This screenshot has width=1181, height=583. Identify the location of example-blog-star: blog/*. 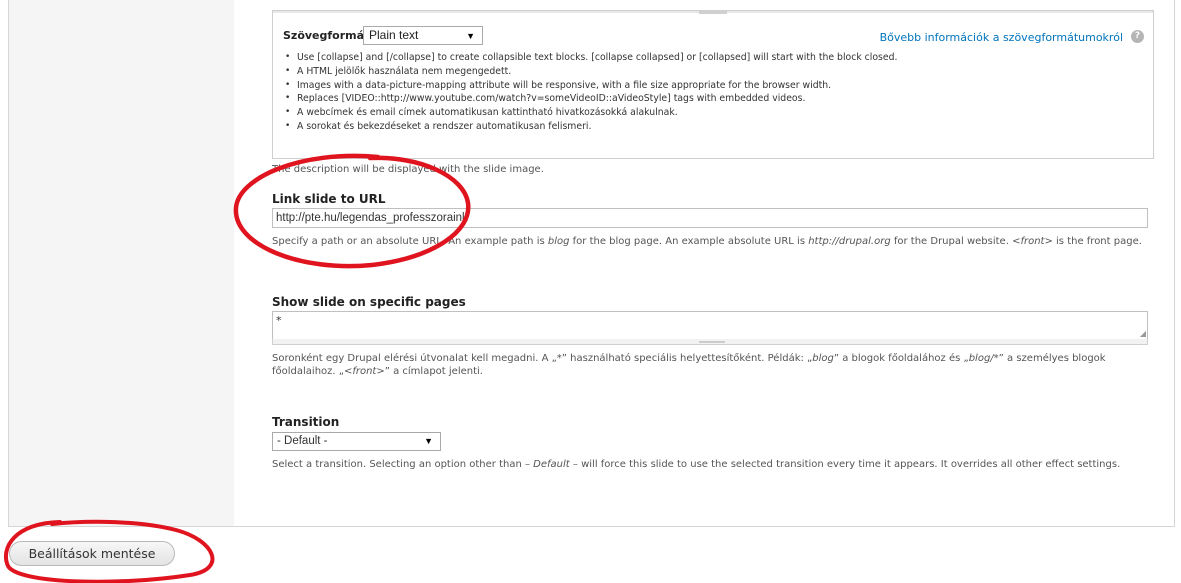
(983, 358).